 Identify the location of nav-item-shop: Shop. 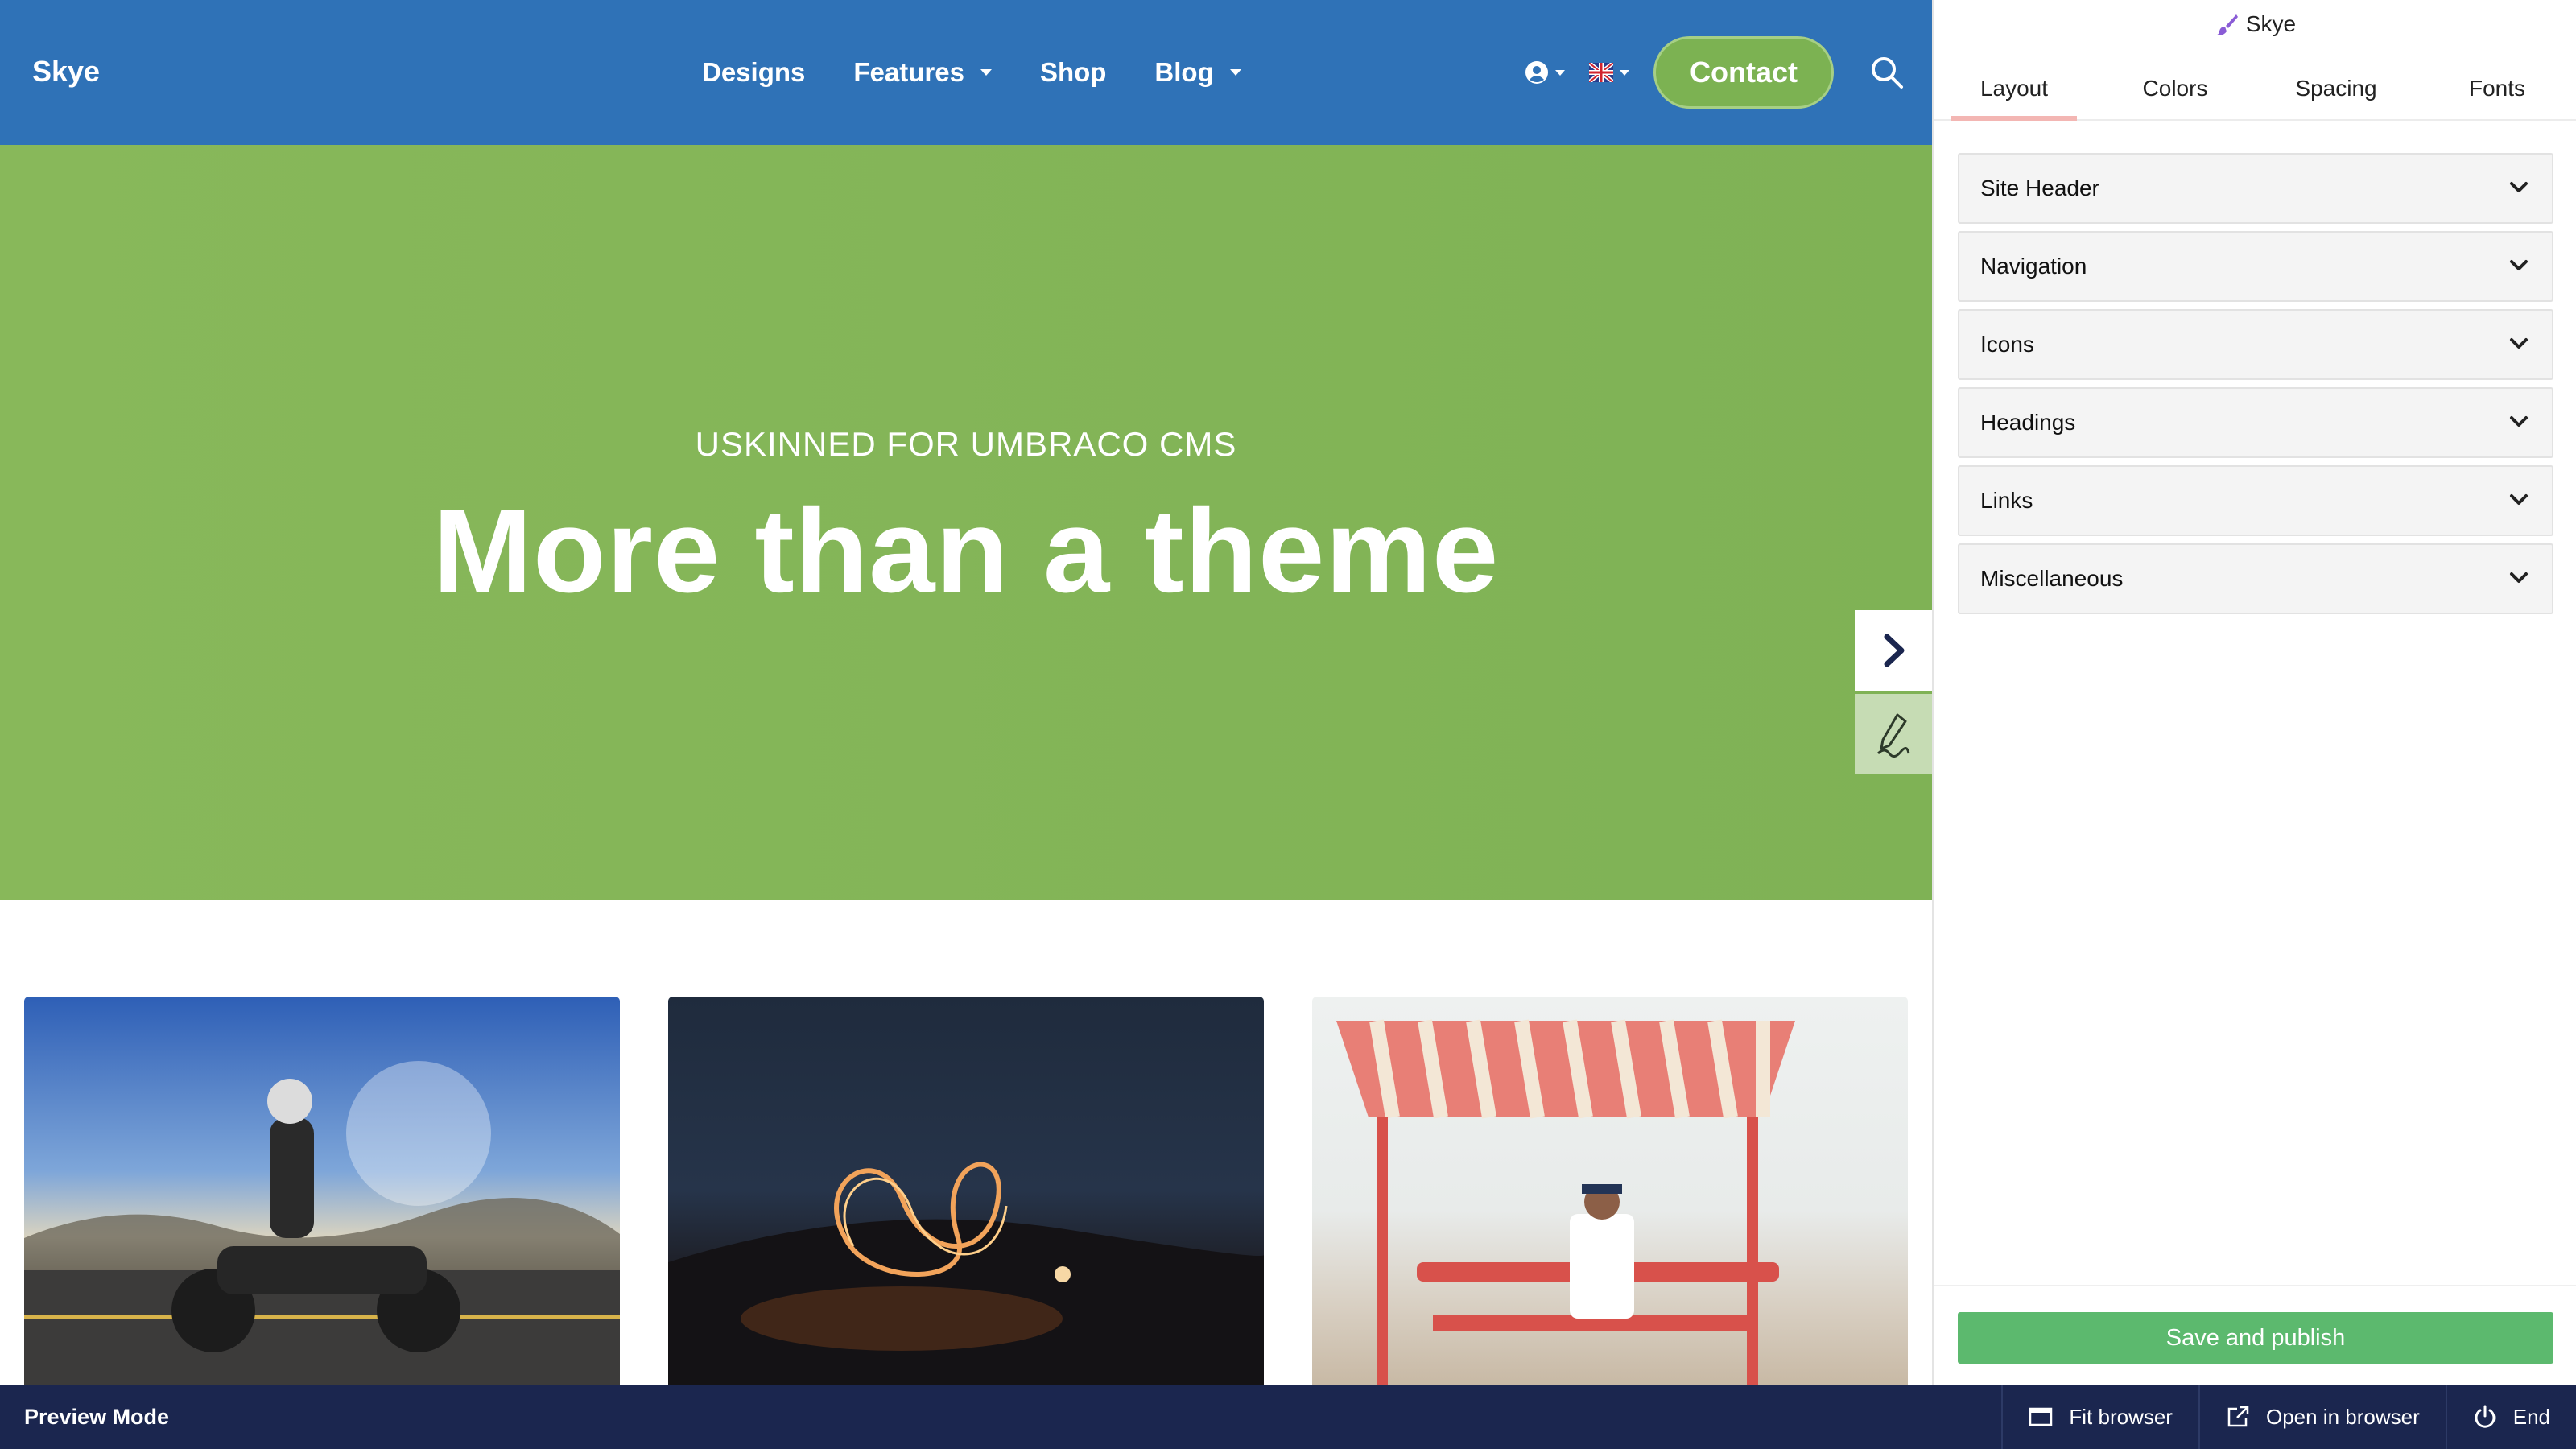
(1073, 72).